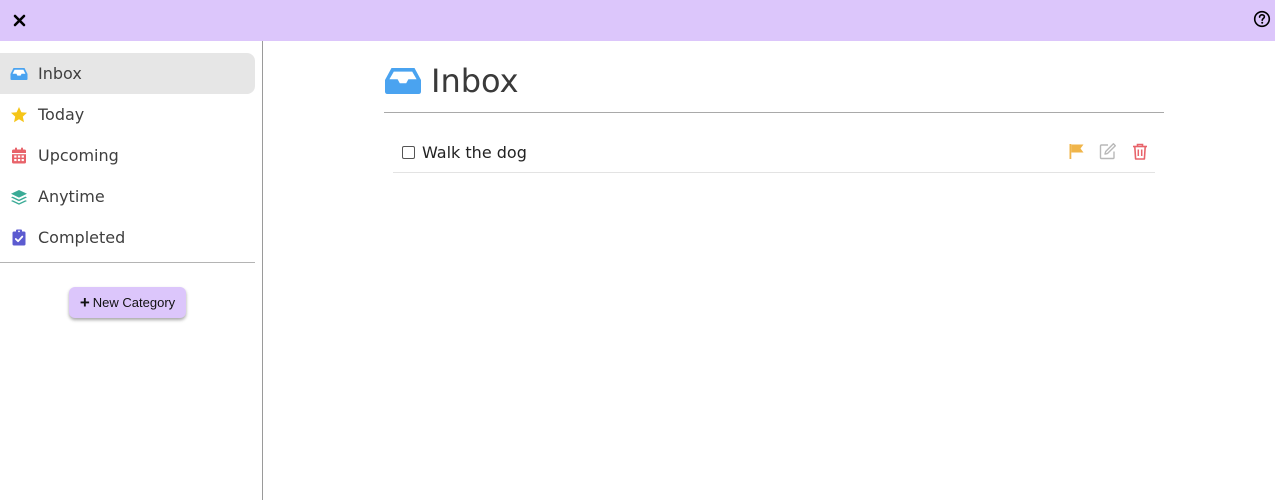  What do you see at coordinates (82, 237) in the screenshot?
I see `sidebar-item-label: Completed` at bounding box center [82, 237].